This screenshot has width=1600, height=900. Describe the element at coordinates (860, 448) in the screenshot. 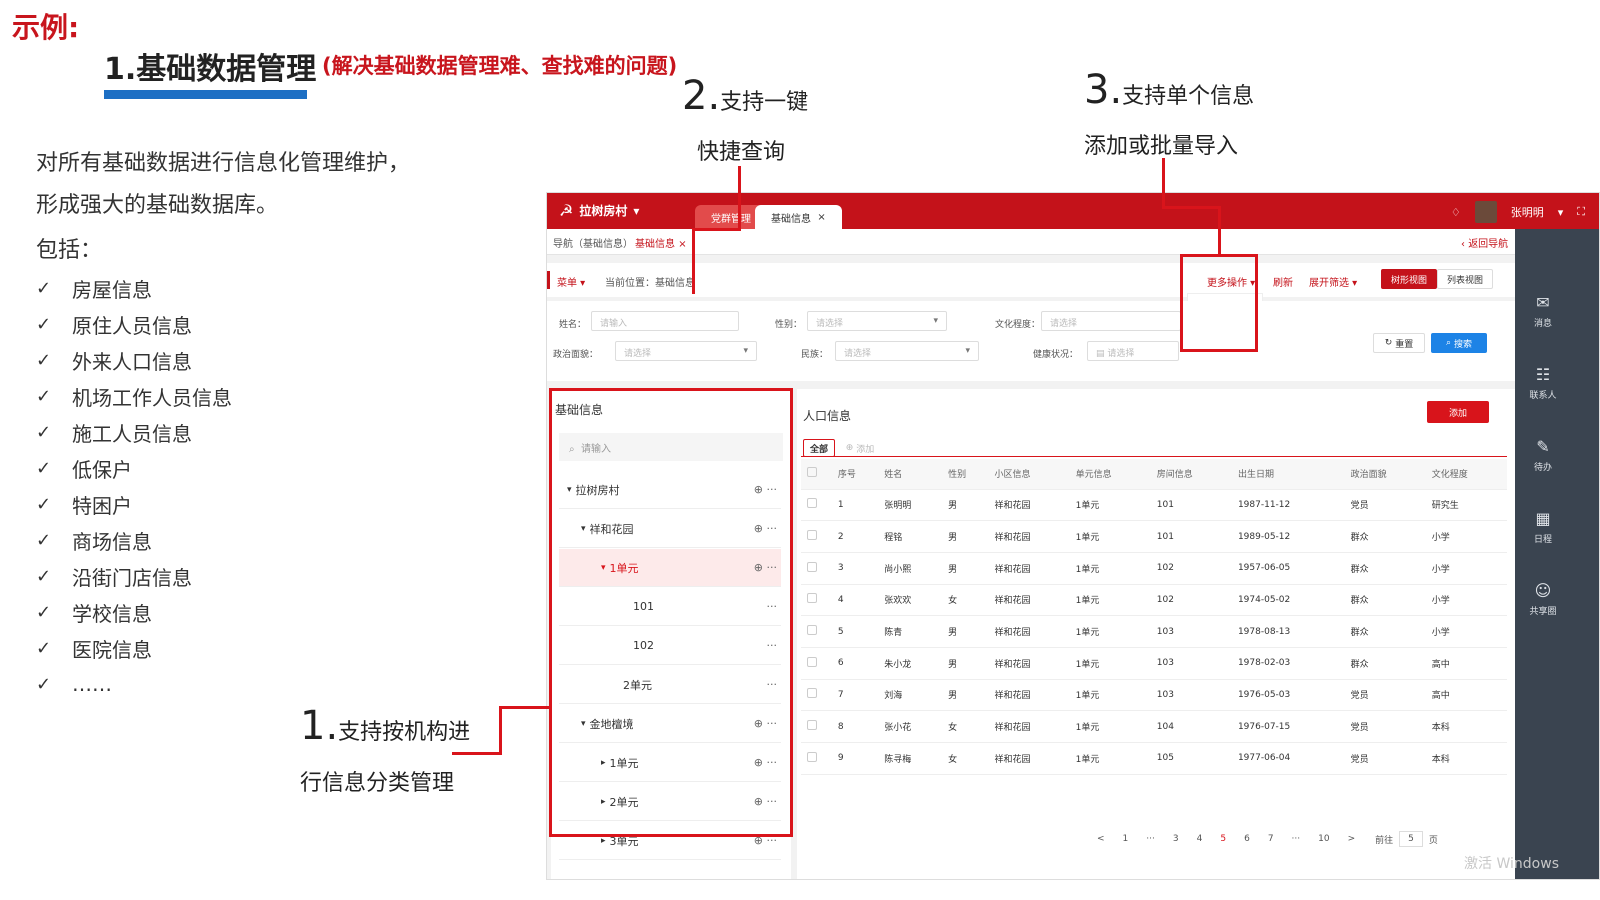

I see `tab-add: ⊕ 添加` at that location.